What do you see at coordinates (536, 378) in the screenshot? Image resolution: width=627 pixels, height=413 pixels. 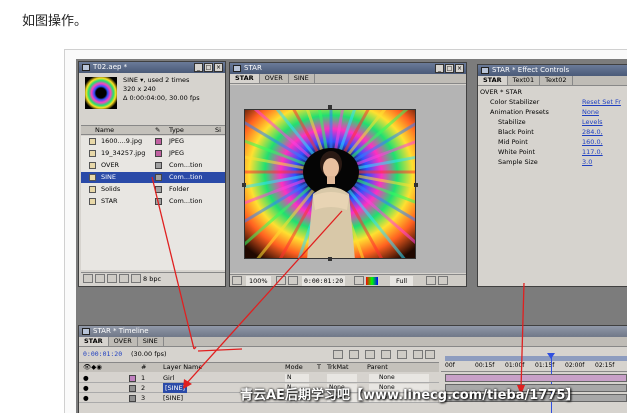 I see `layer-duration-bar` at bounding box center [536, 378].